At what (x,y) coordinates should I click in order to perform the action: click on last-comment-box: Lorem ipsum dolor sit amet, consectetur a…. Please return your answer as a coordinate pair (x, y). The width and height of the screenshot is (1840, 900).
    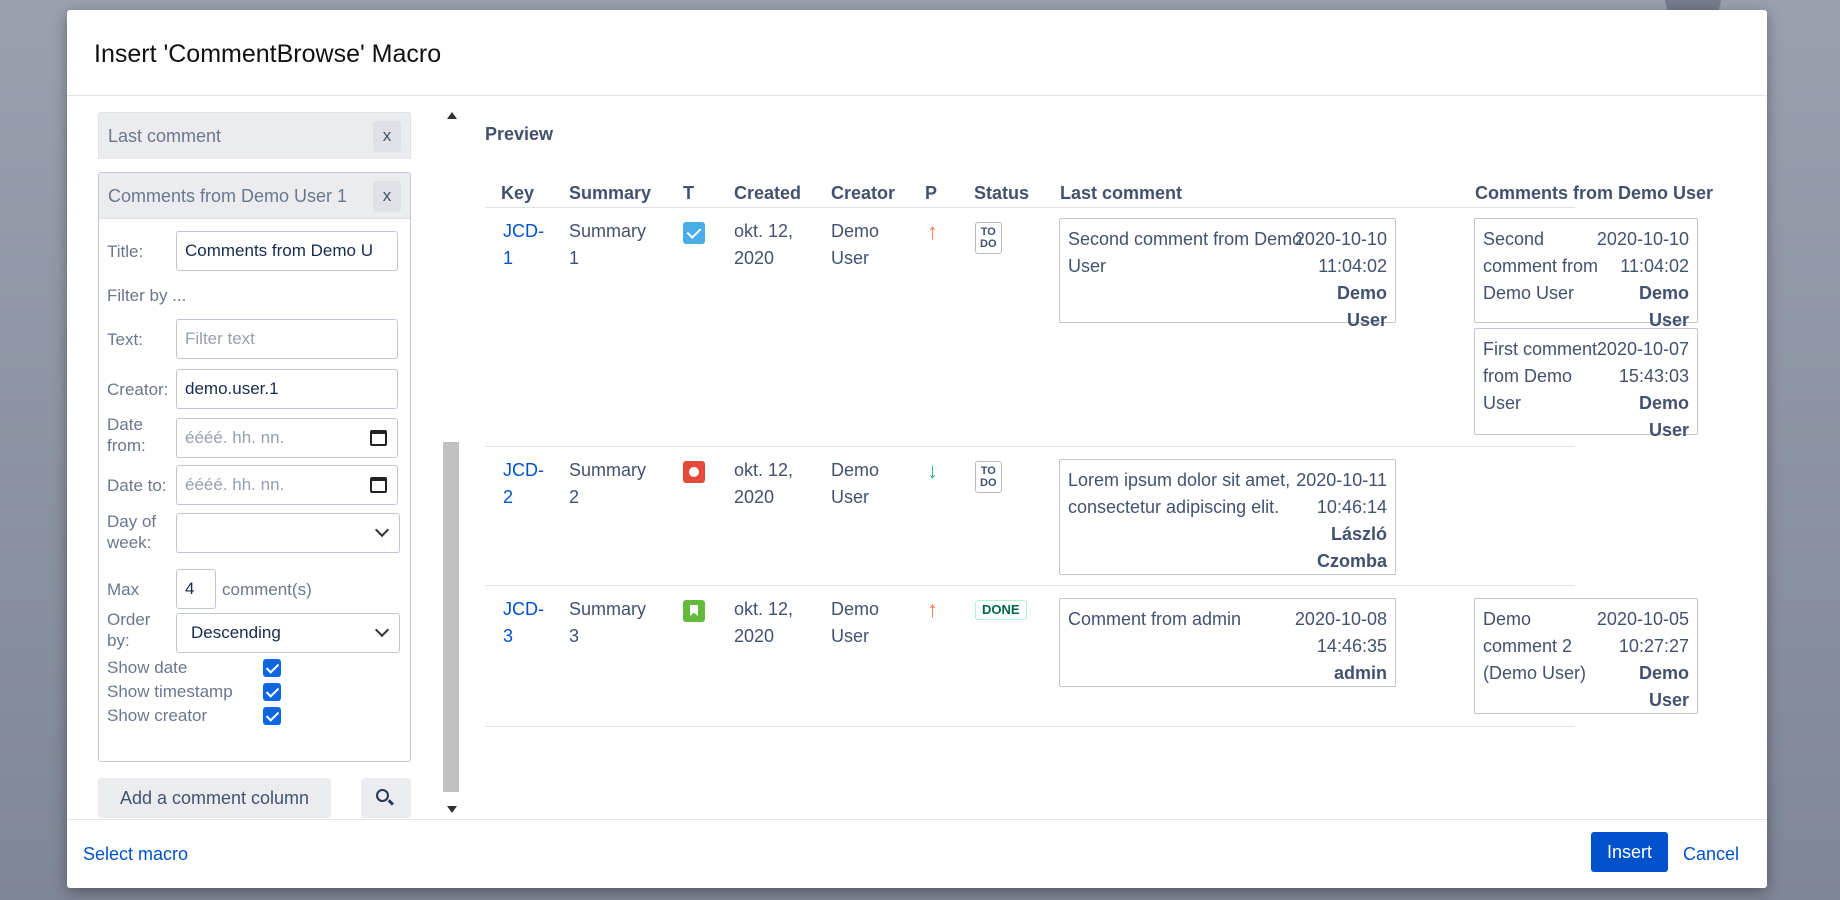
    Looking at the image, I should click on (1227, 517).